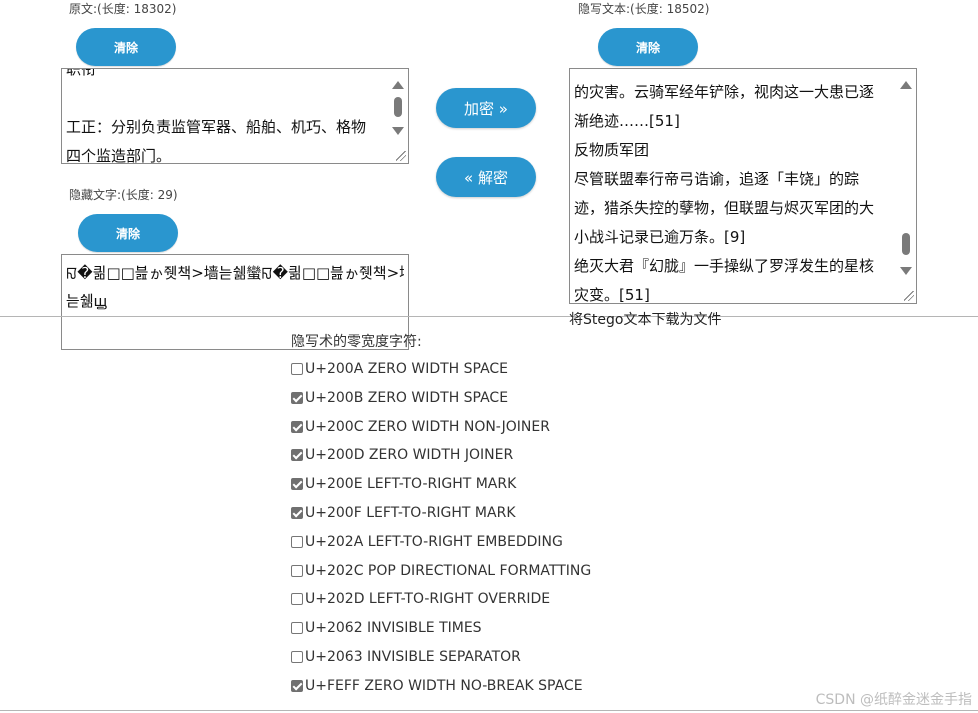 This screenshot has width=978, height=713. Describe the element at coordinates (627, 121) in the screenshot. I see `stego-line: 渐绝迹……[51]` at that location.